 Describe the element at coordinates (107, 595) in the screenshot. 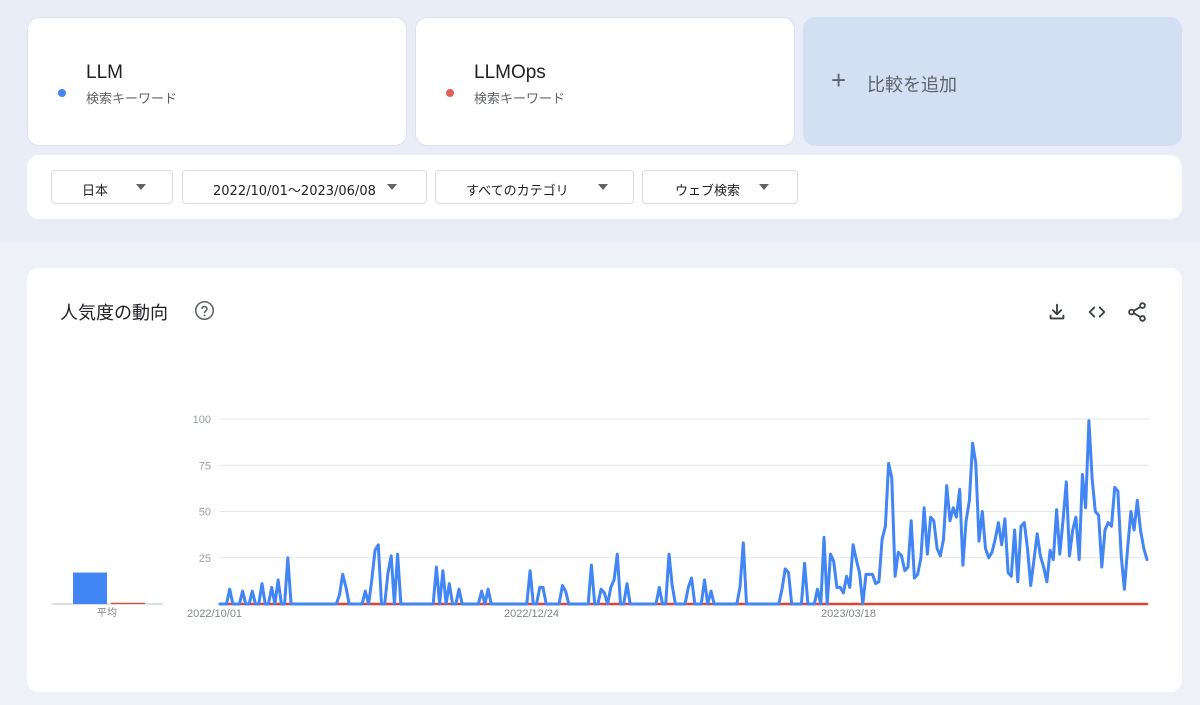

I see `average-chart: 平均` at that location.